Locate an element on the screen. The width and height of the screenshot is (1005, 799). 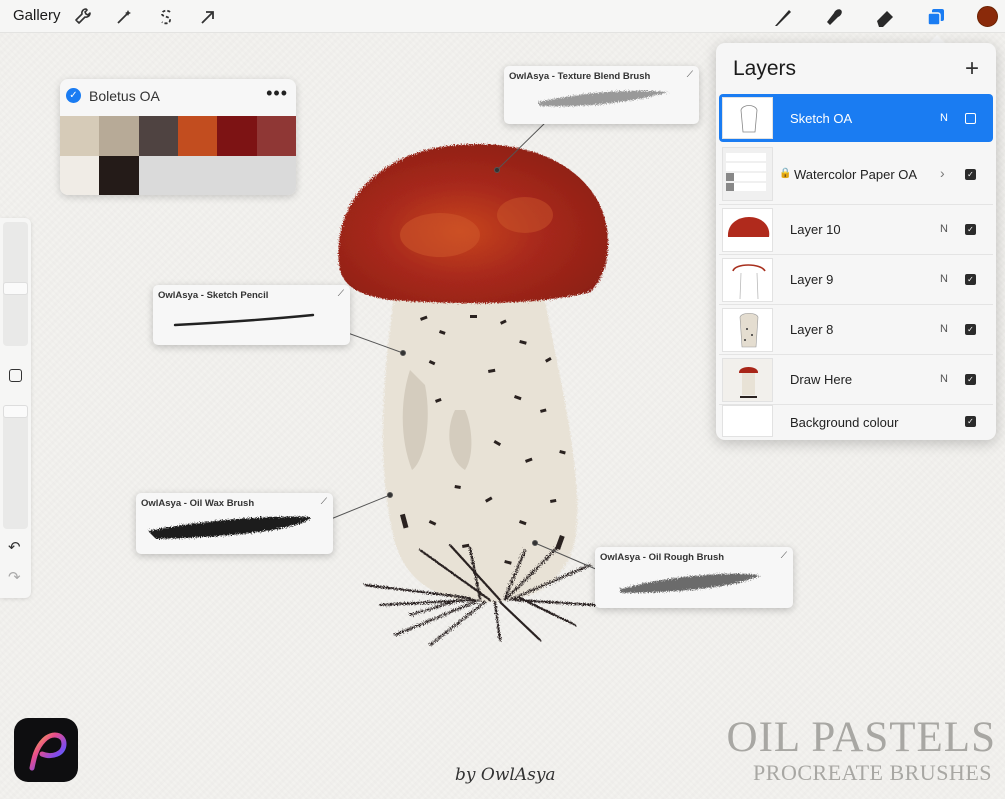
checkmark-icon: ✓ is located at coordinates (73, 95).